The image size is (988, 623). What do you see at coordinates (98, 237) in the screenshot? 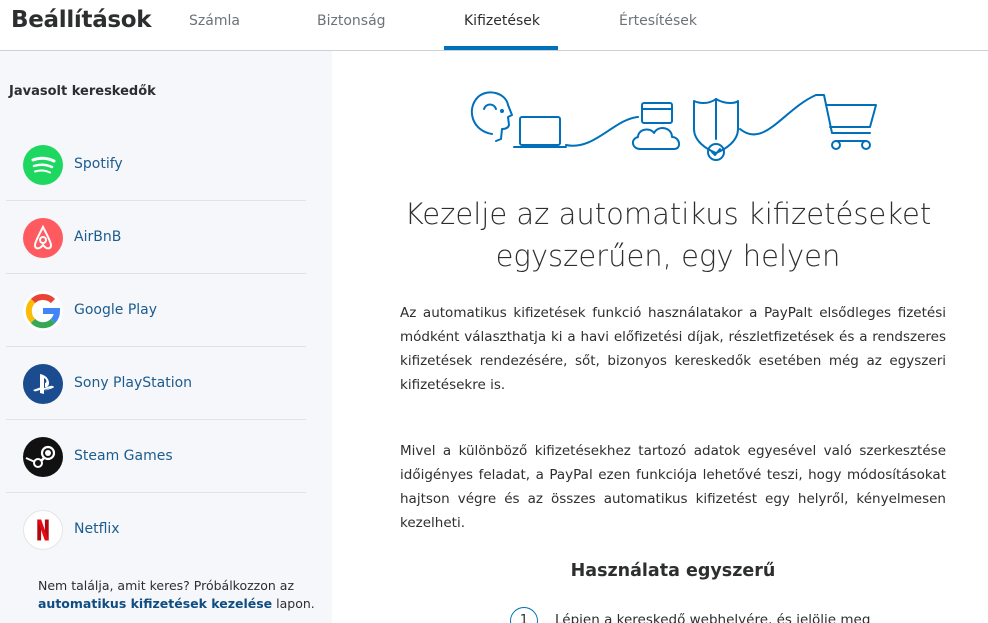
I see `merchant-name: AirBnB` at bounding box center [98, 237].